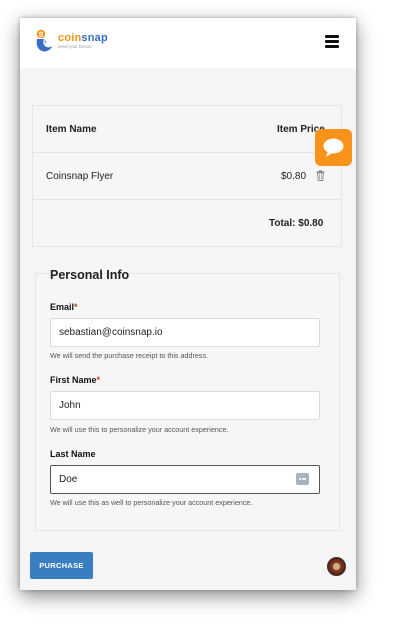  Describe the element at coordinates (73, 454) in the screenshot. I see `last-name-label: Last Name` at that location.